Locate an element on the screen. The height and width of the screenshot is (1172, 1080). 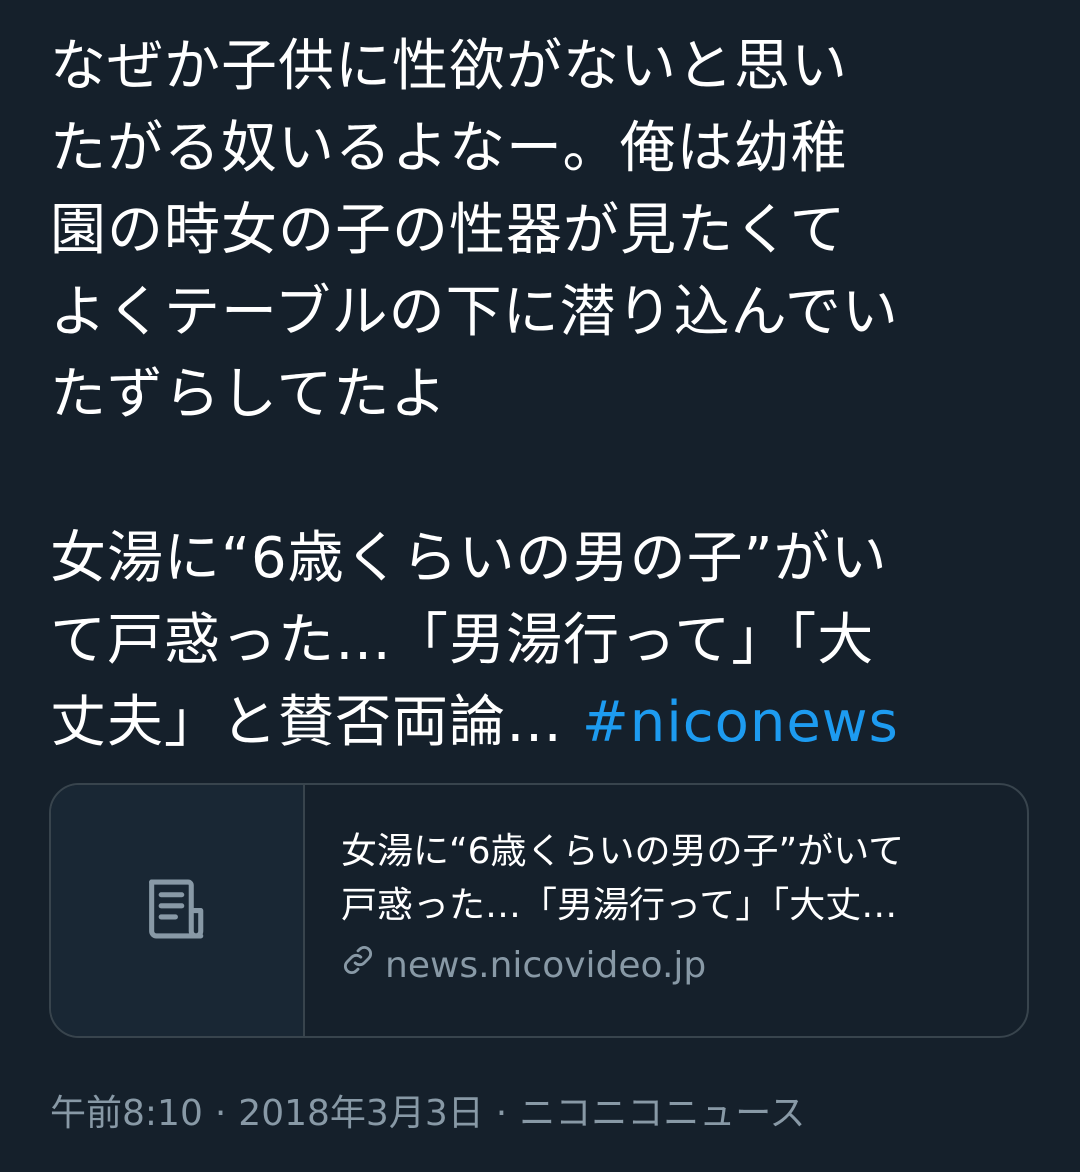
tweet-source: ニコニコニュース is located at coordinates (662, 1113).